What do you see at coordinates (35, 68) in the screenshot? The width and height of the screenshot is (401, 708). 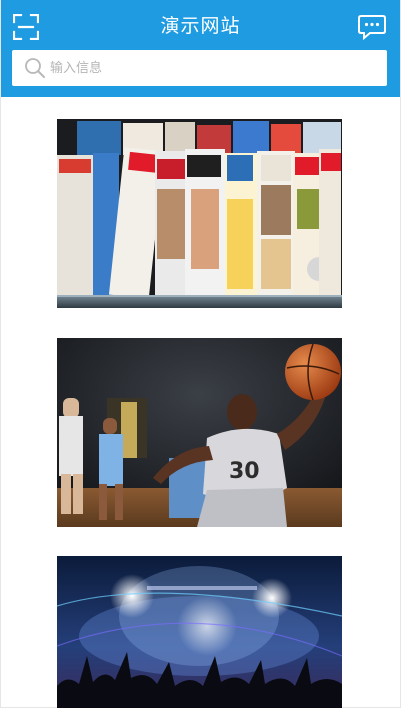 I see `search-icon` at bounding box center [35, 68].